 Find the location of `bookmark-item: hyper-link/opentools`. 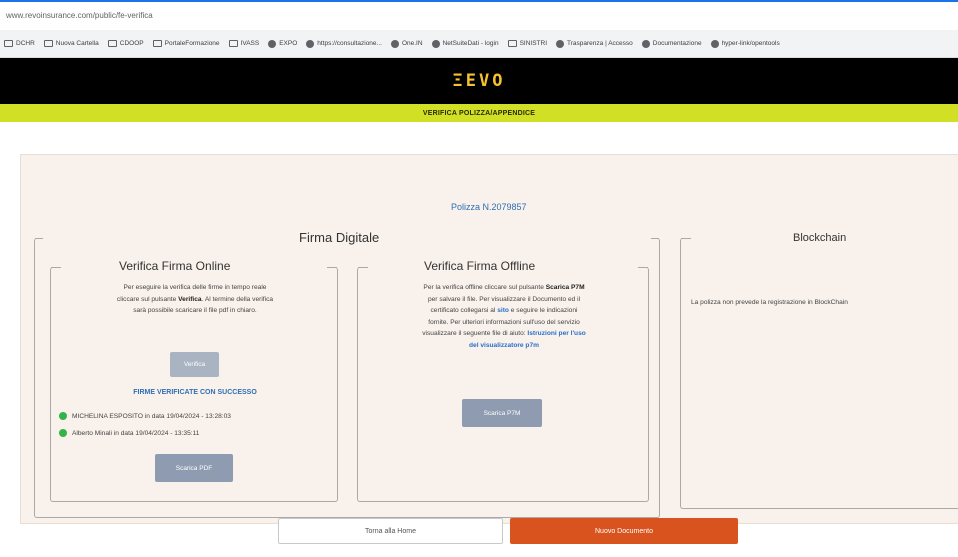

bookmark-item: hyper-link/opentools is located at coordinates (745, 43).